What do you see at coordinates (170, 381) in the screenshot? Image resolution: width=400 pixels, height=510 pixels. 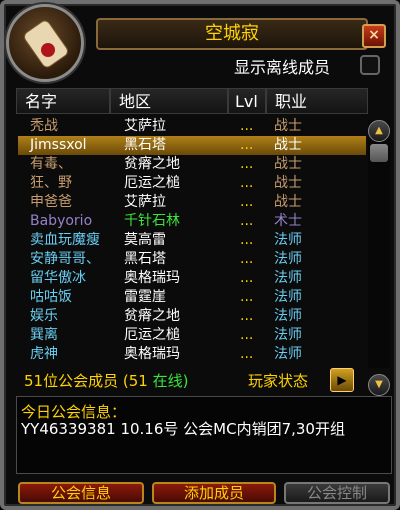 I see `online-count-text: 在线)` at bounding box center [170, 381].